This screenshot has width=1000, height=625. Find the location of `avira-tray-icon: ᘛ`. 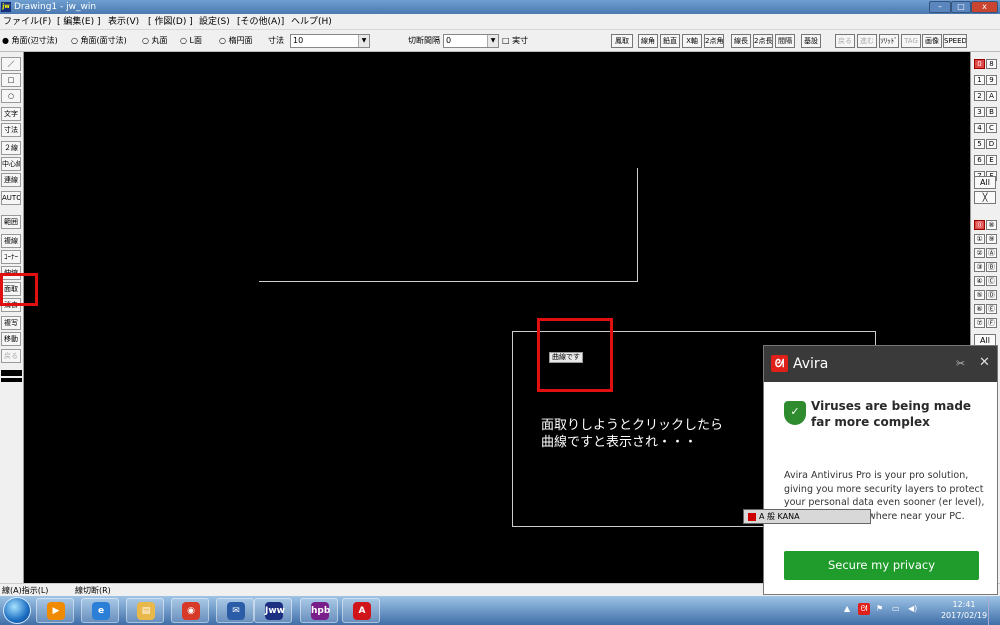

avira-tray-icon: ᘛ is located at coordinates (864, 609).